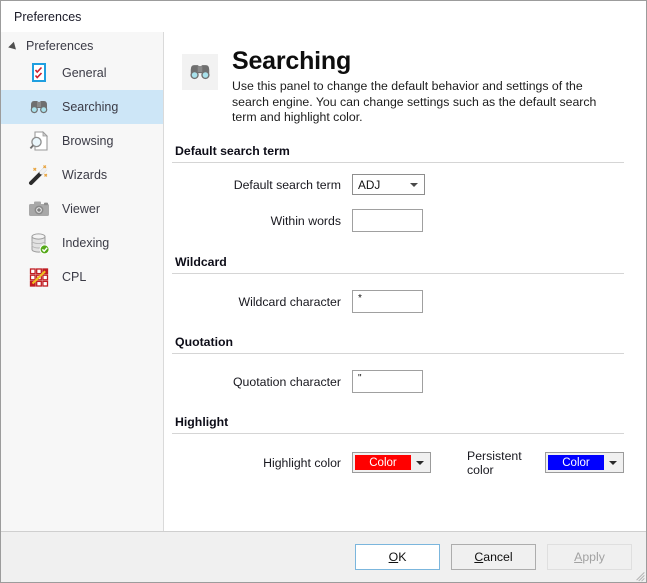  Describe the element at coordinates (287, 184) in the screenshot. I see `field-label: Default search term` at that location.